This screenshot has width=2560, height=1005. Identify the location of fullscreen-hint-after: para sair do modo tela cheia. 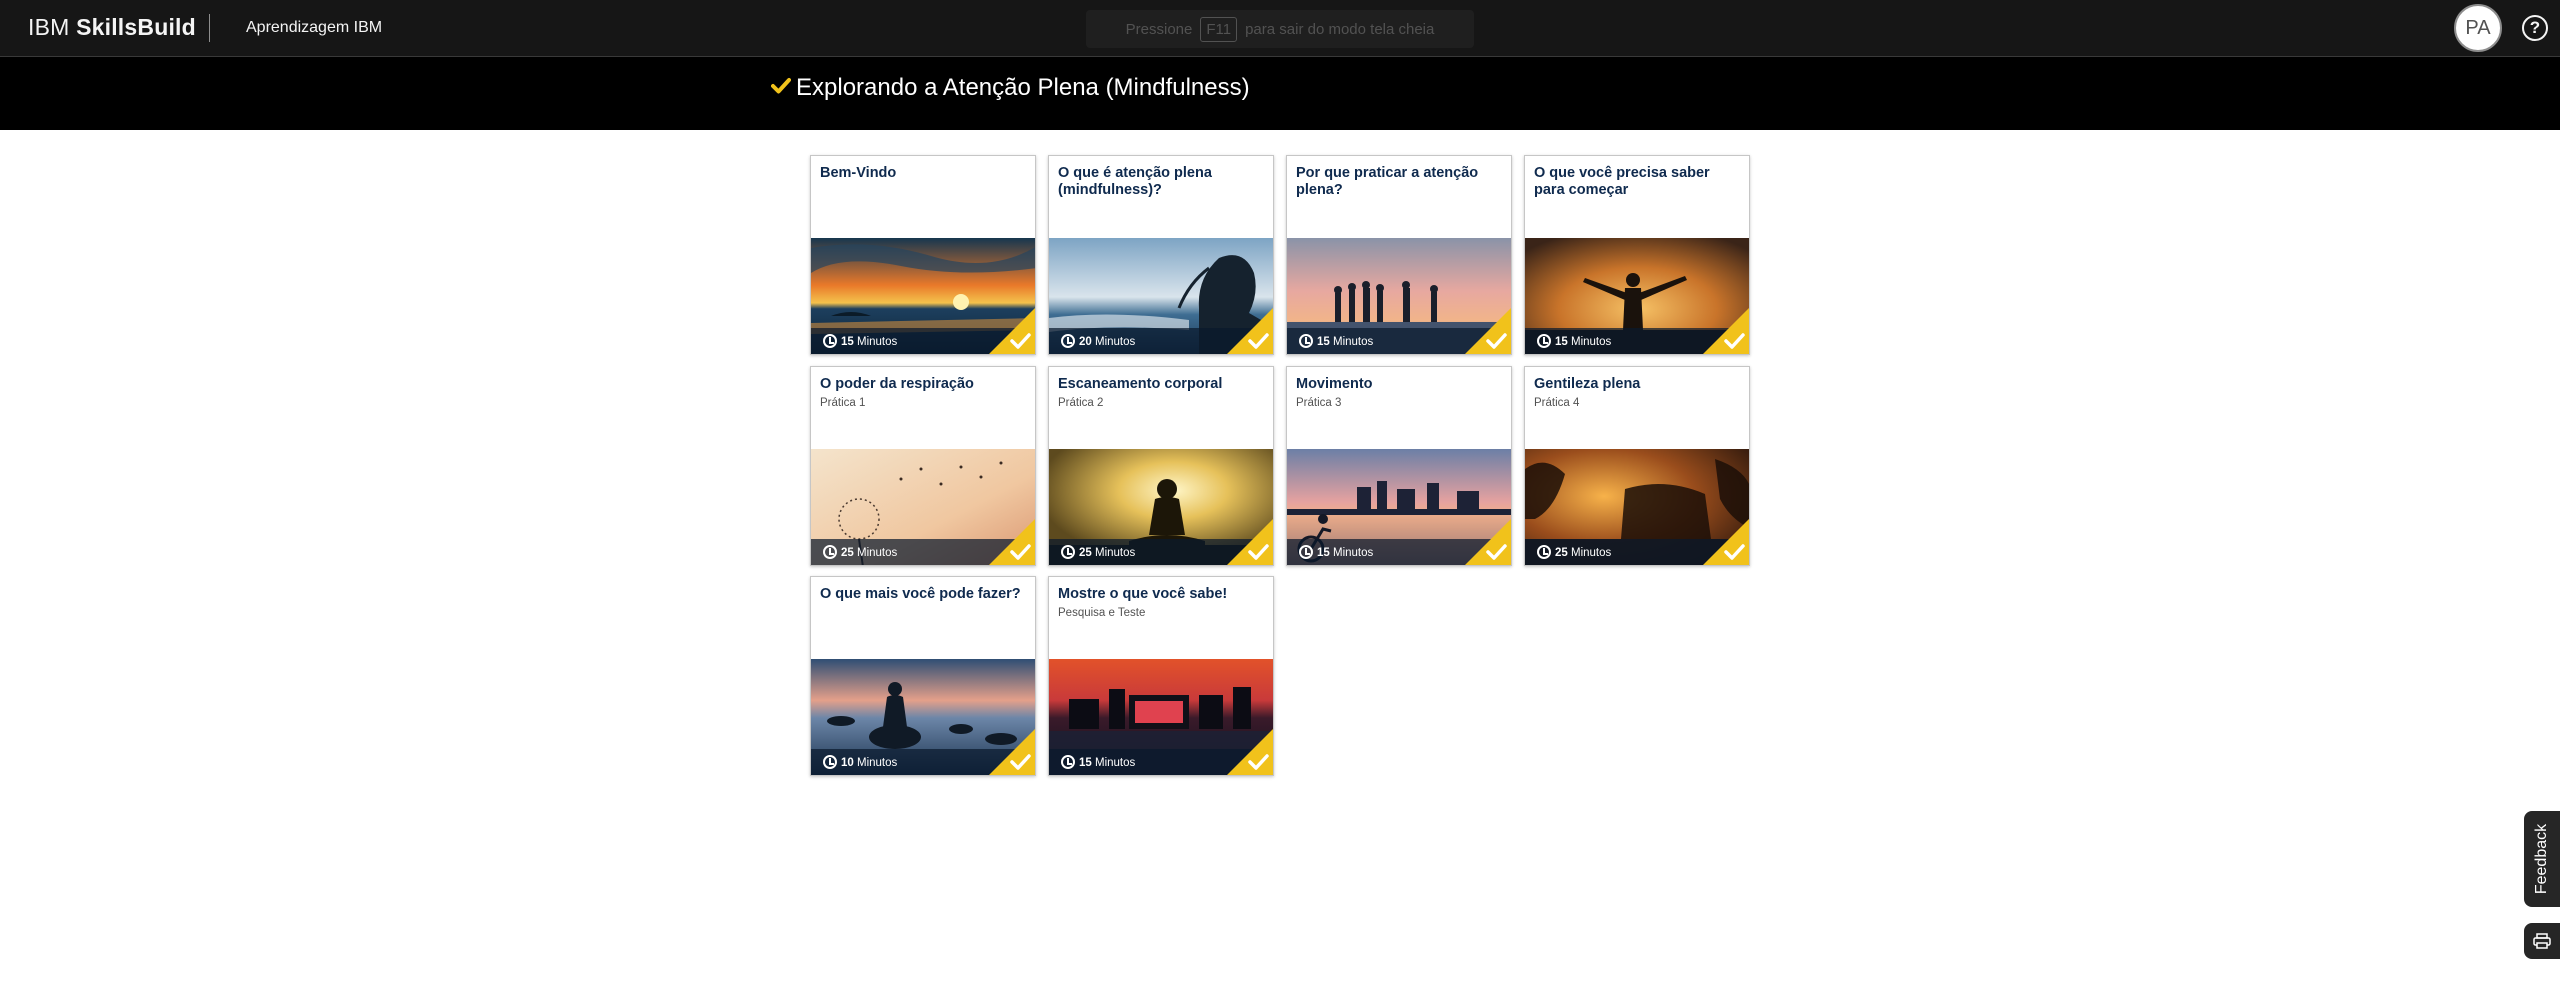
(1340, 29).